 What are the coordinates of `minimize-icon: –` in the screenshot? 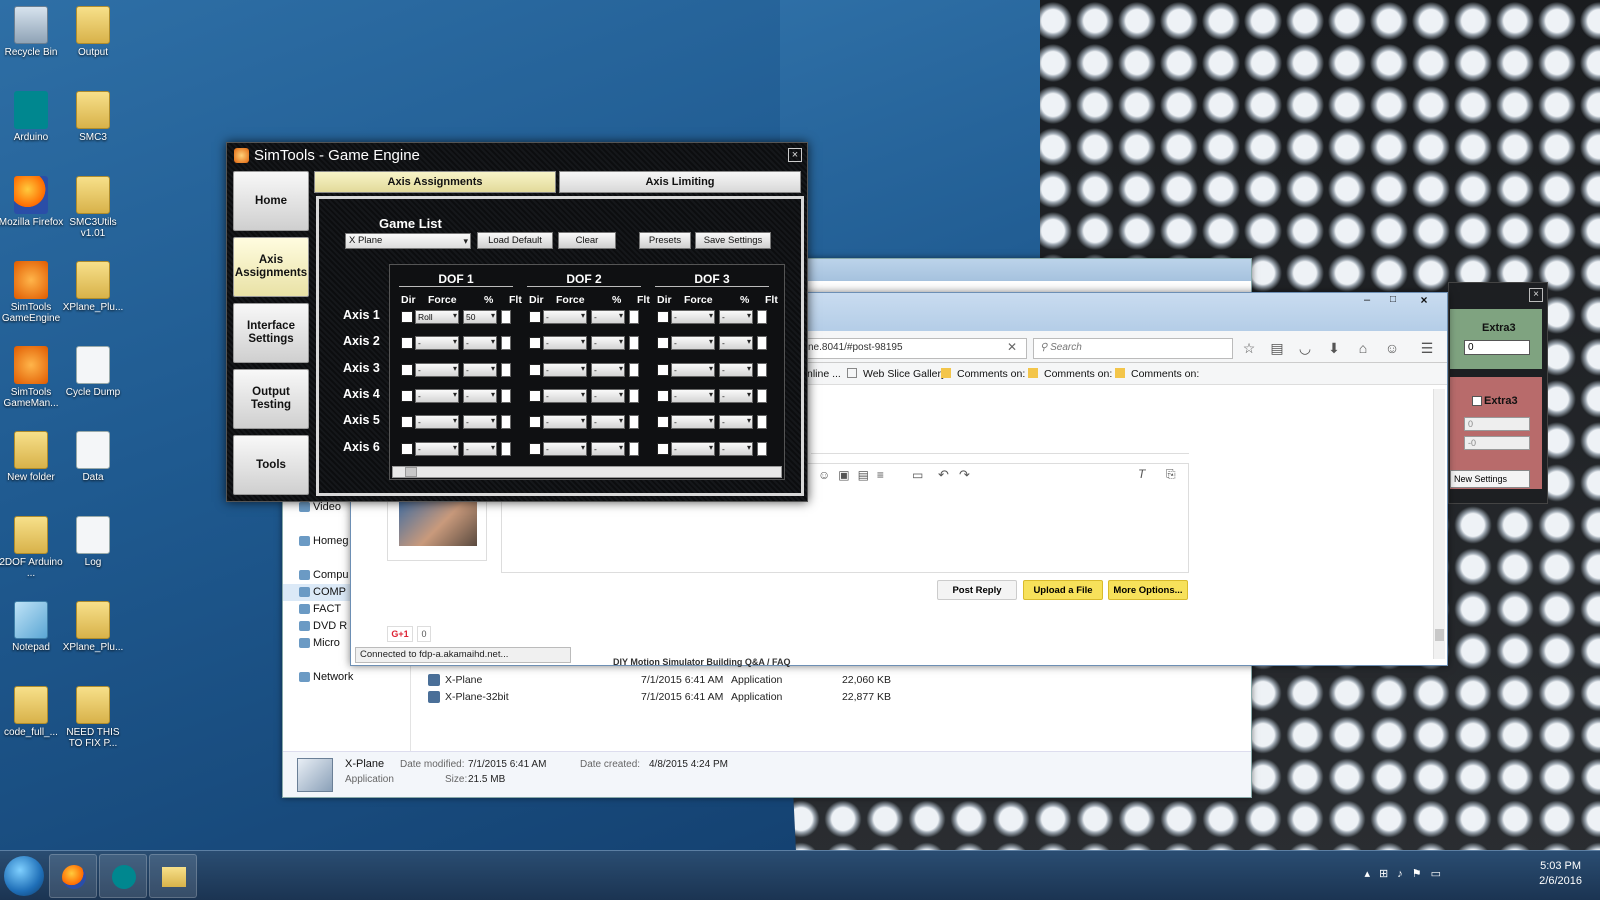 It's located at (1367, 301).